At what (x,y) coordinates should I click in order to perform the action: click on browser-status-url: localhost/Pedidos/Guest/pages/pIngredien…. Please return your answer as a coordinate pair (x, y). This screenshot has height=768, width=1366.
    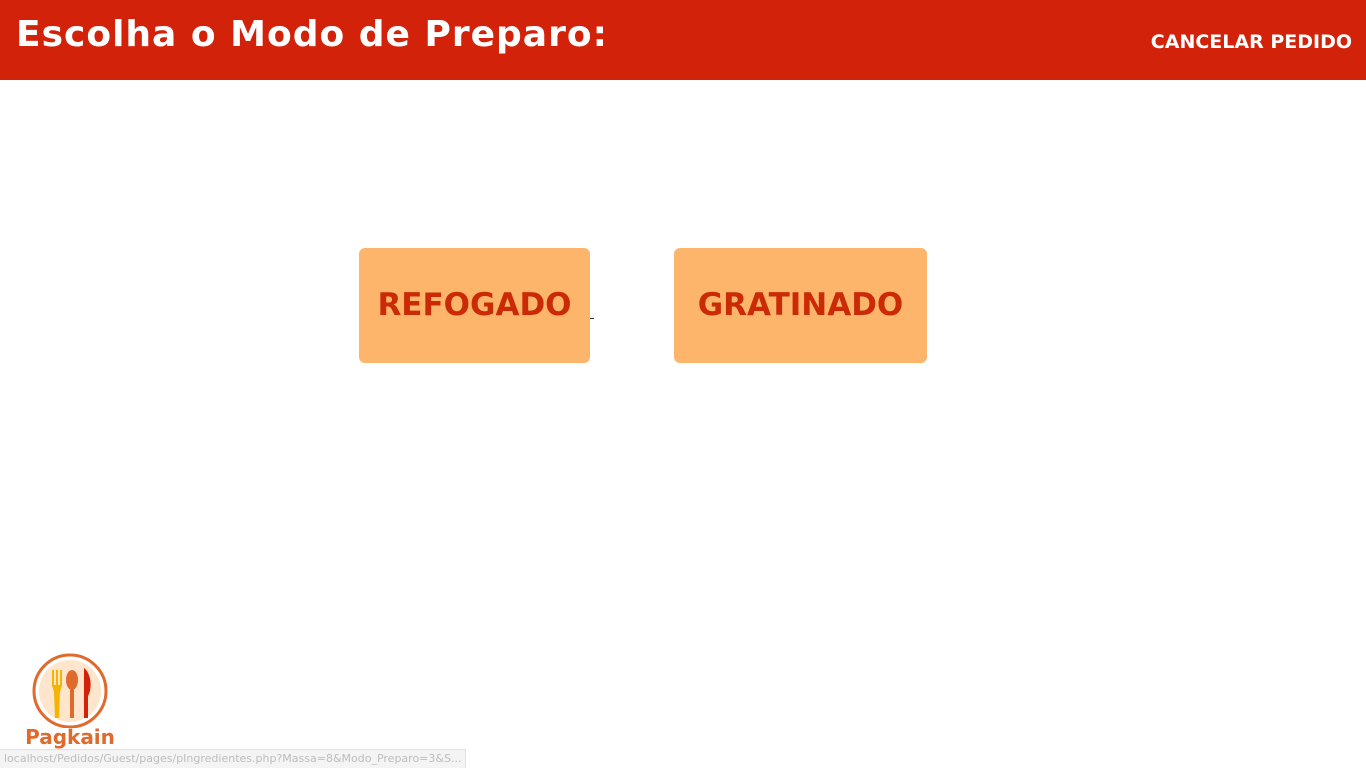
    Looking at the image, I should click on (233, 758).